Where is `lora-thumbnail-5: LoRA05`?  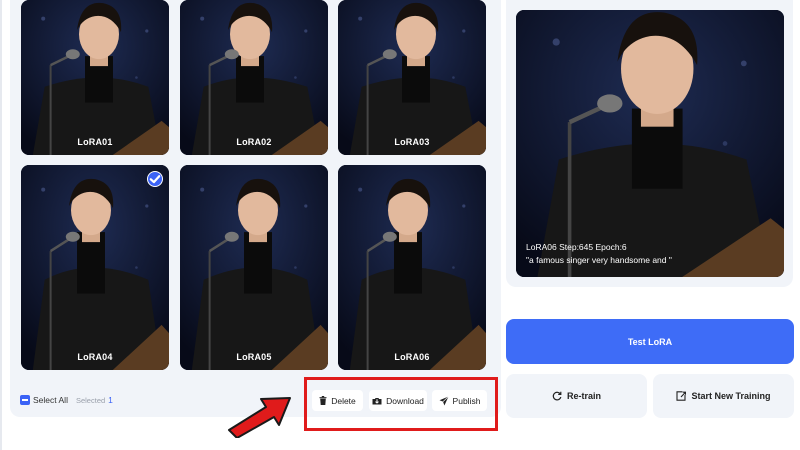 lora-thumbnail-5: LoRA05 is located at coordinates (254, 267).